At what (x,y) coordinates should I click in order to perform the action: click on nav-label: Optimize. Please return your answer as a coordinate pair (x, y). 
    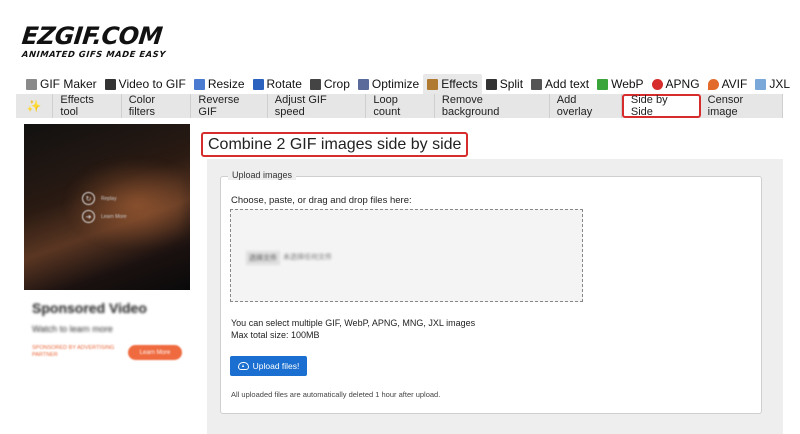
    Looking at the image, I should click on (395, 84).